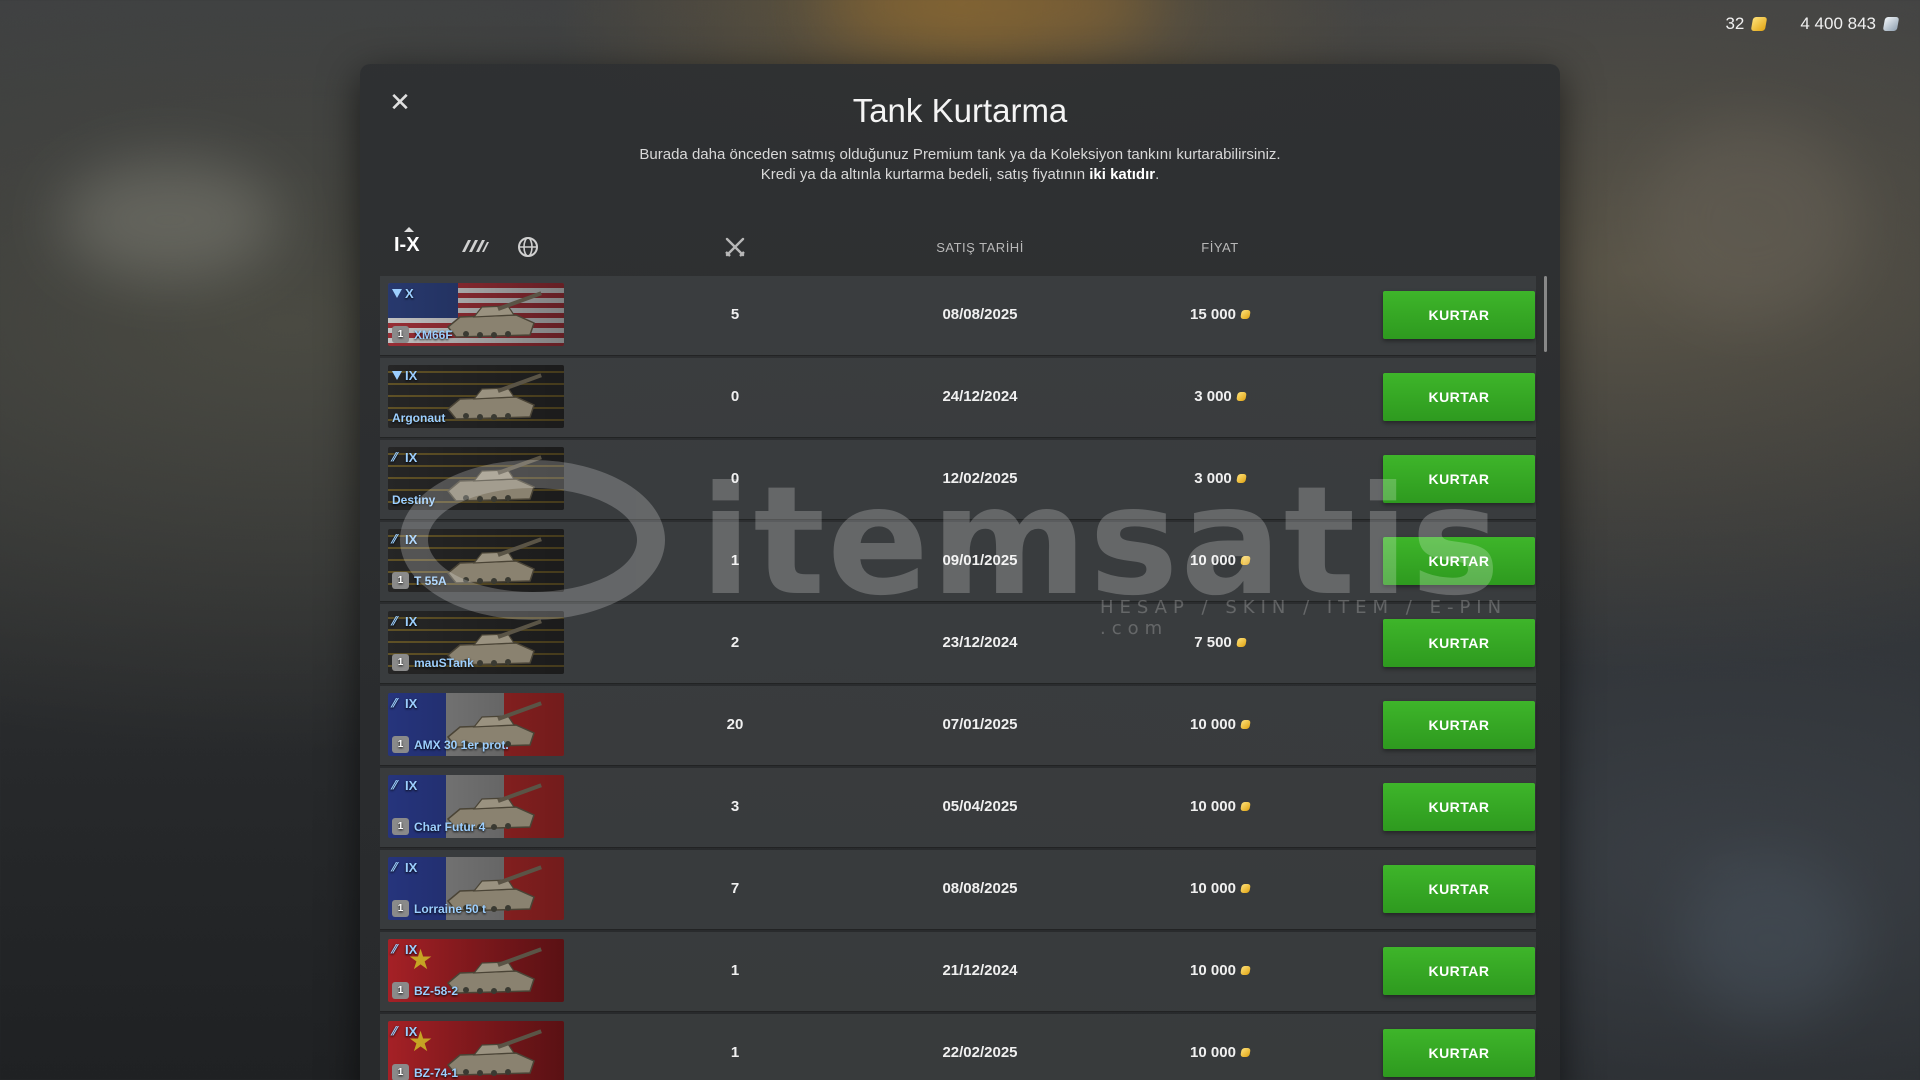 This screenshot has width=1920, height=1080. What do you see at coordinates (422, 334) in the screenshot?
I see `tank-name-area: 1 XM66F` at bounding box center [422, 334].